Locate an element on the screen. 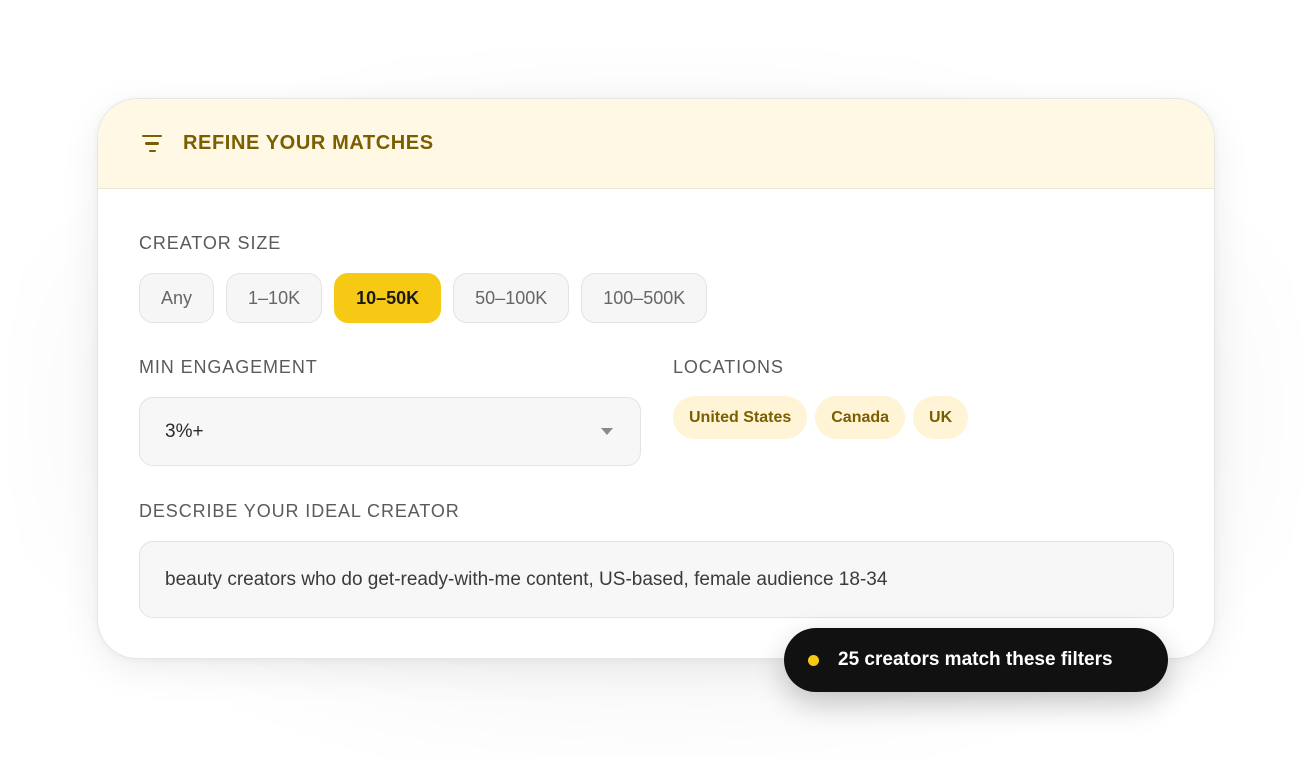  match-count-text: 25 creators match these filters is located at coordinates (975, 659).